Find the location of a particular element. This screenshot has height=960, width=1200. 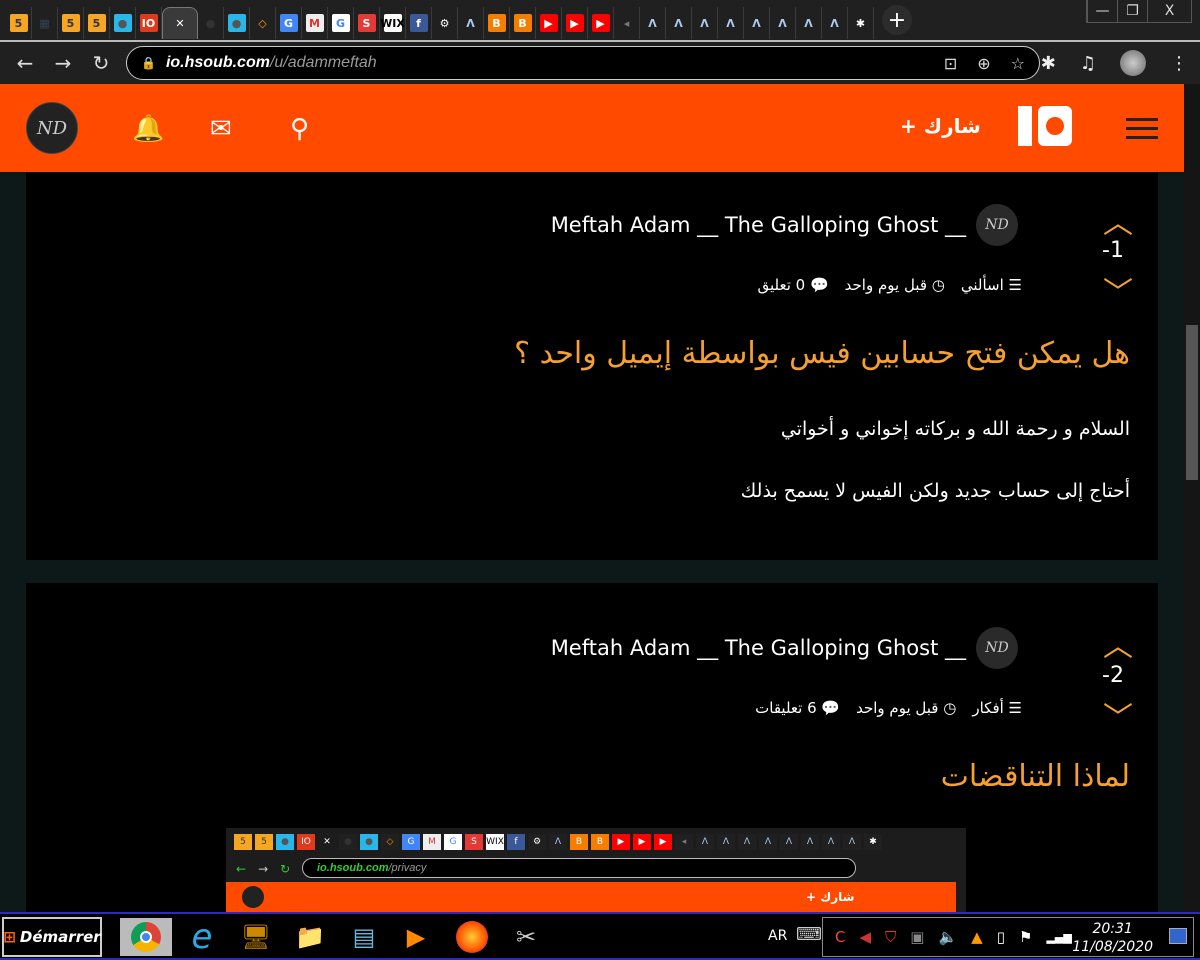

address-bar: 🔒 io.hsoub.com/u/adammeftah ⊡ ⊕ ☆ is located at coordinates (583, 63).